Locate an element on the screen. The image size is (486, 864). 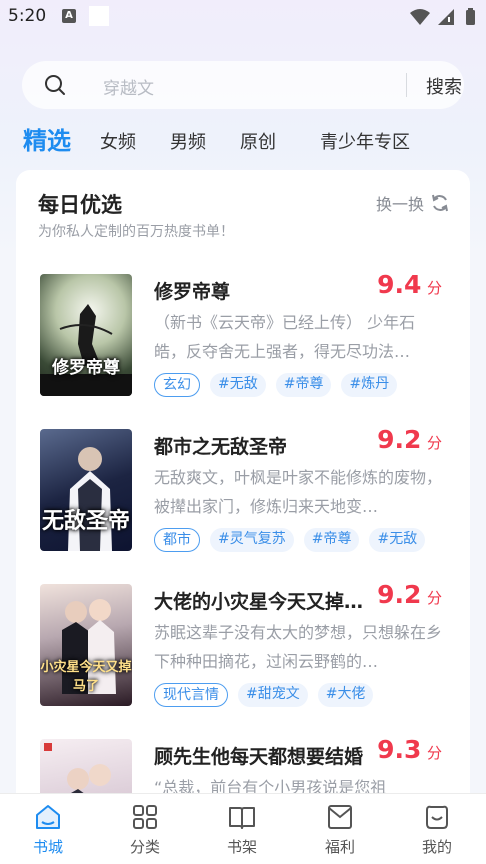
status-bar: 5:20 A is located at coordinates (243, 17).